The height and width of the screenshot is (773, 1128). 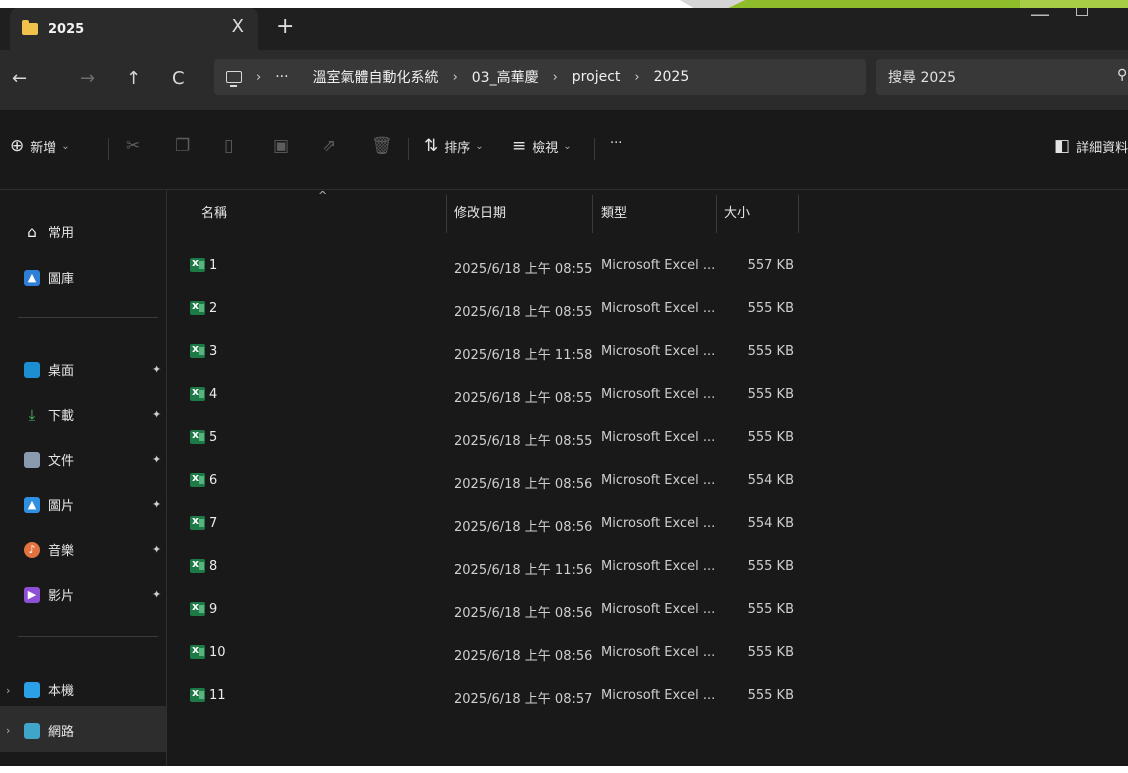 I want to click on back-button: ←, so click(x=19, y=78).